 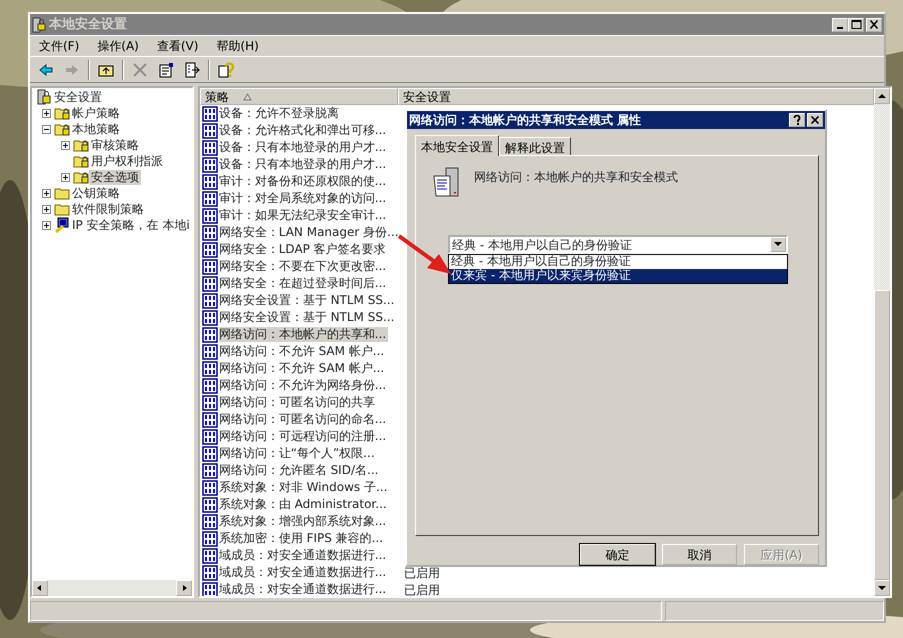 I want to click on tree-item: 本地策略, so click(x=96, y=129).